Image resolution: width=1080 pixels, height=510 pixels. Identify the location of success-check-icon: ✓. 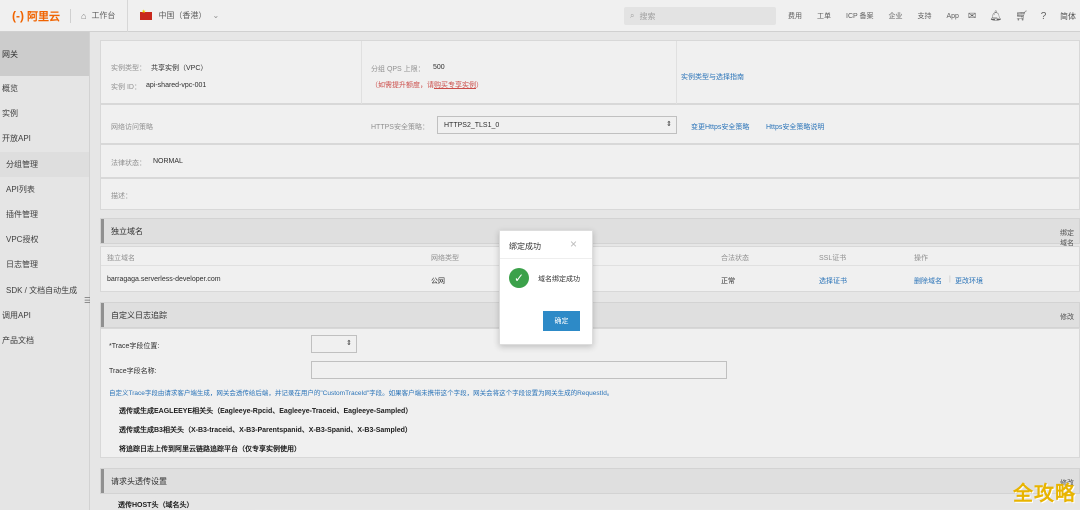
(519, 278).